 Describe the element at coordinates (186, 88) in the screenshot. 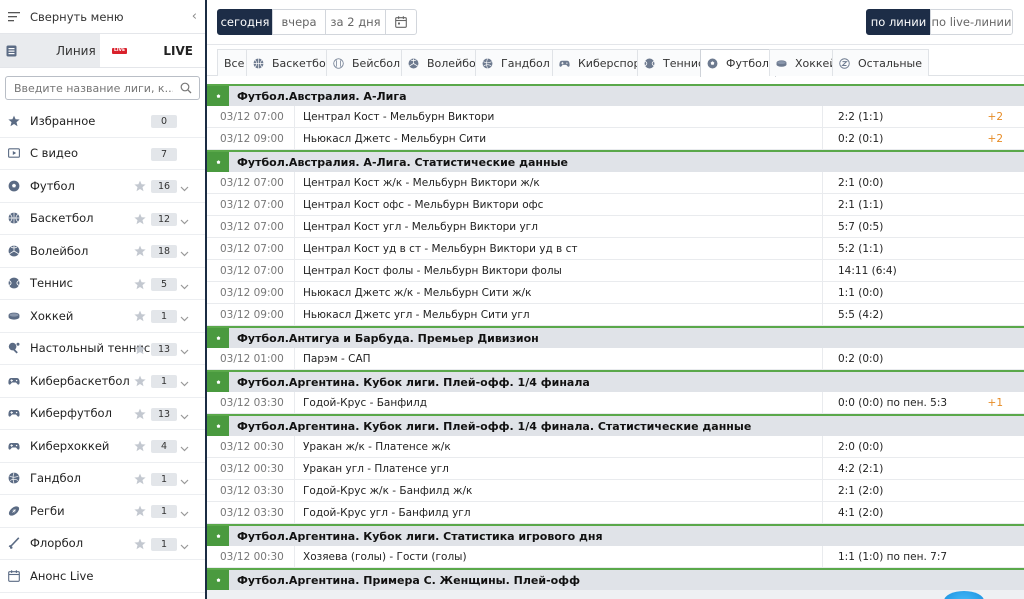

I see `search-icon` at that location.